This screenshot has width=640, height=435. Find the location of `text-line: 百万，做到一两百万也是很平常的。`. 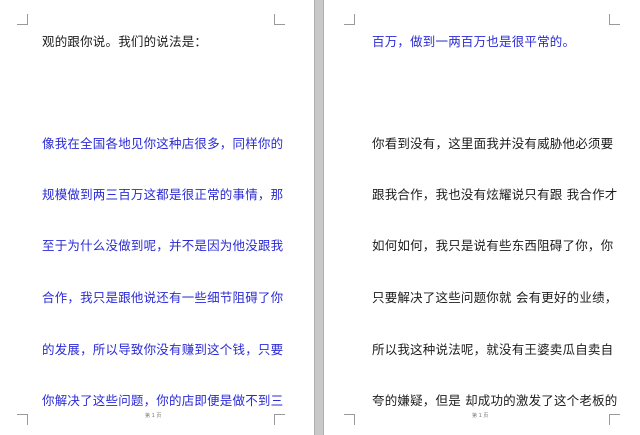

text-line: 百万，做到一两百万也是很平常的。 is located at coordinates (474, 41).